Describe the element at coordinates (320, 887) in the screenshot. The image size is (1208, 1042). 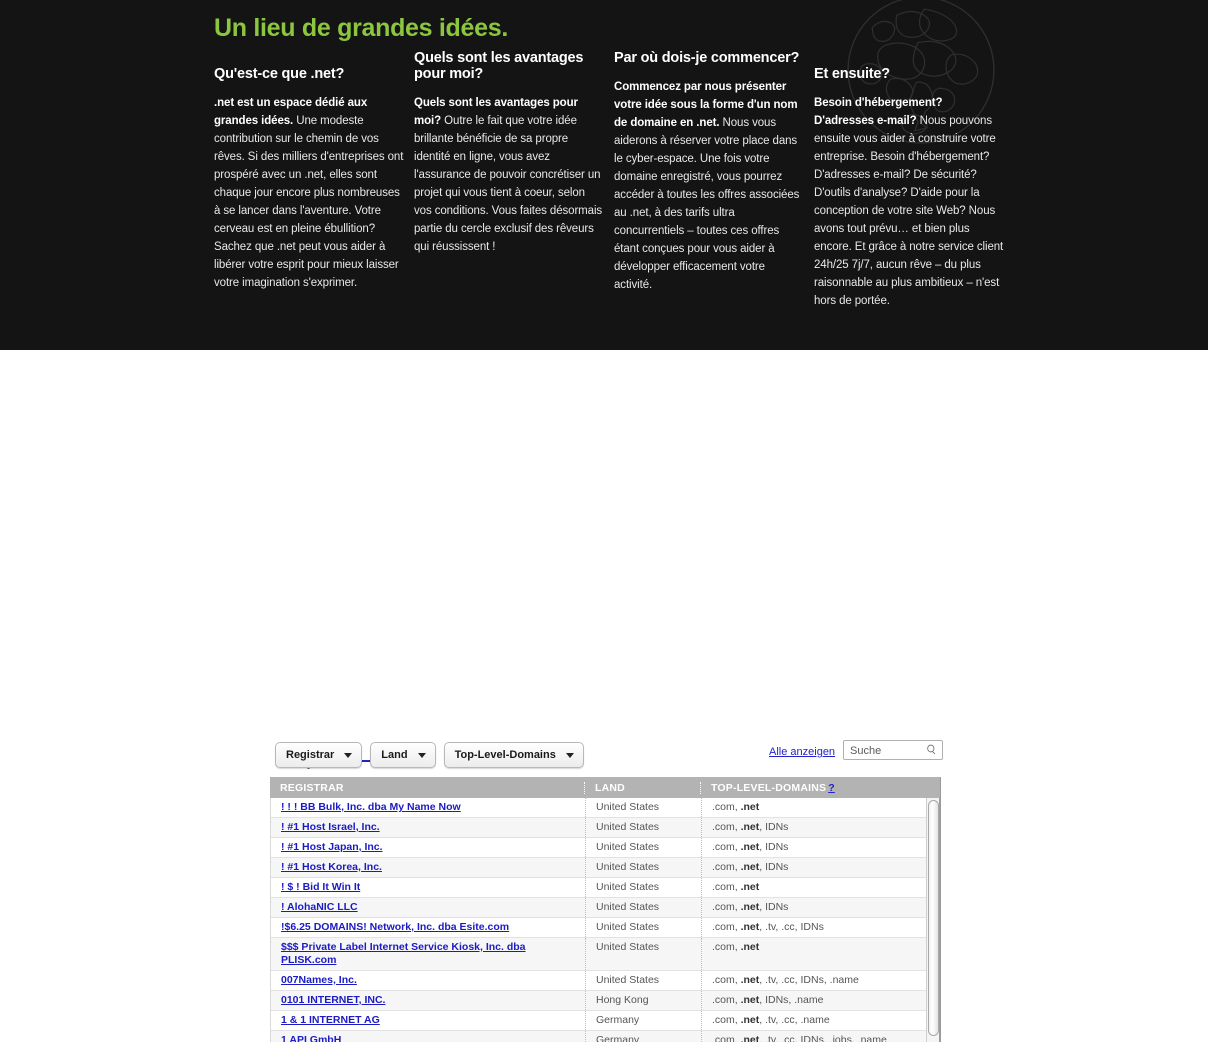
I see `registrar-link: ! $ ! Bid It Win It` at that location.